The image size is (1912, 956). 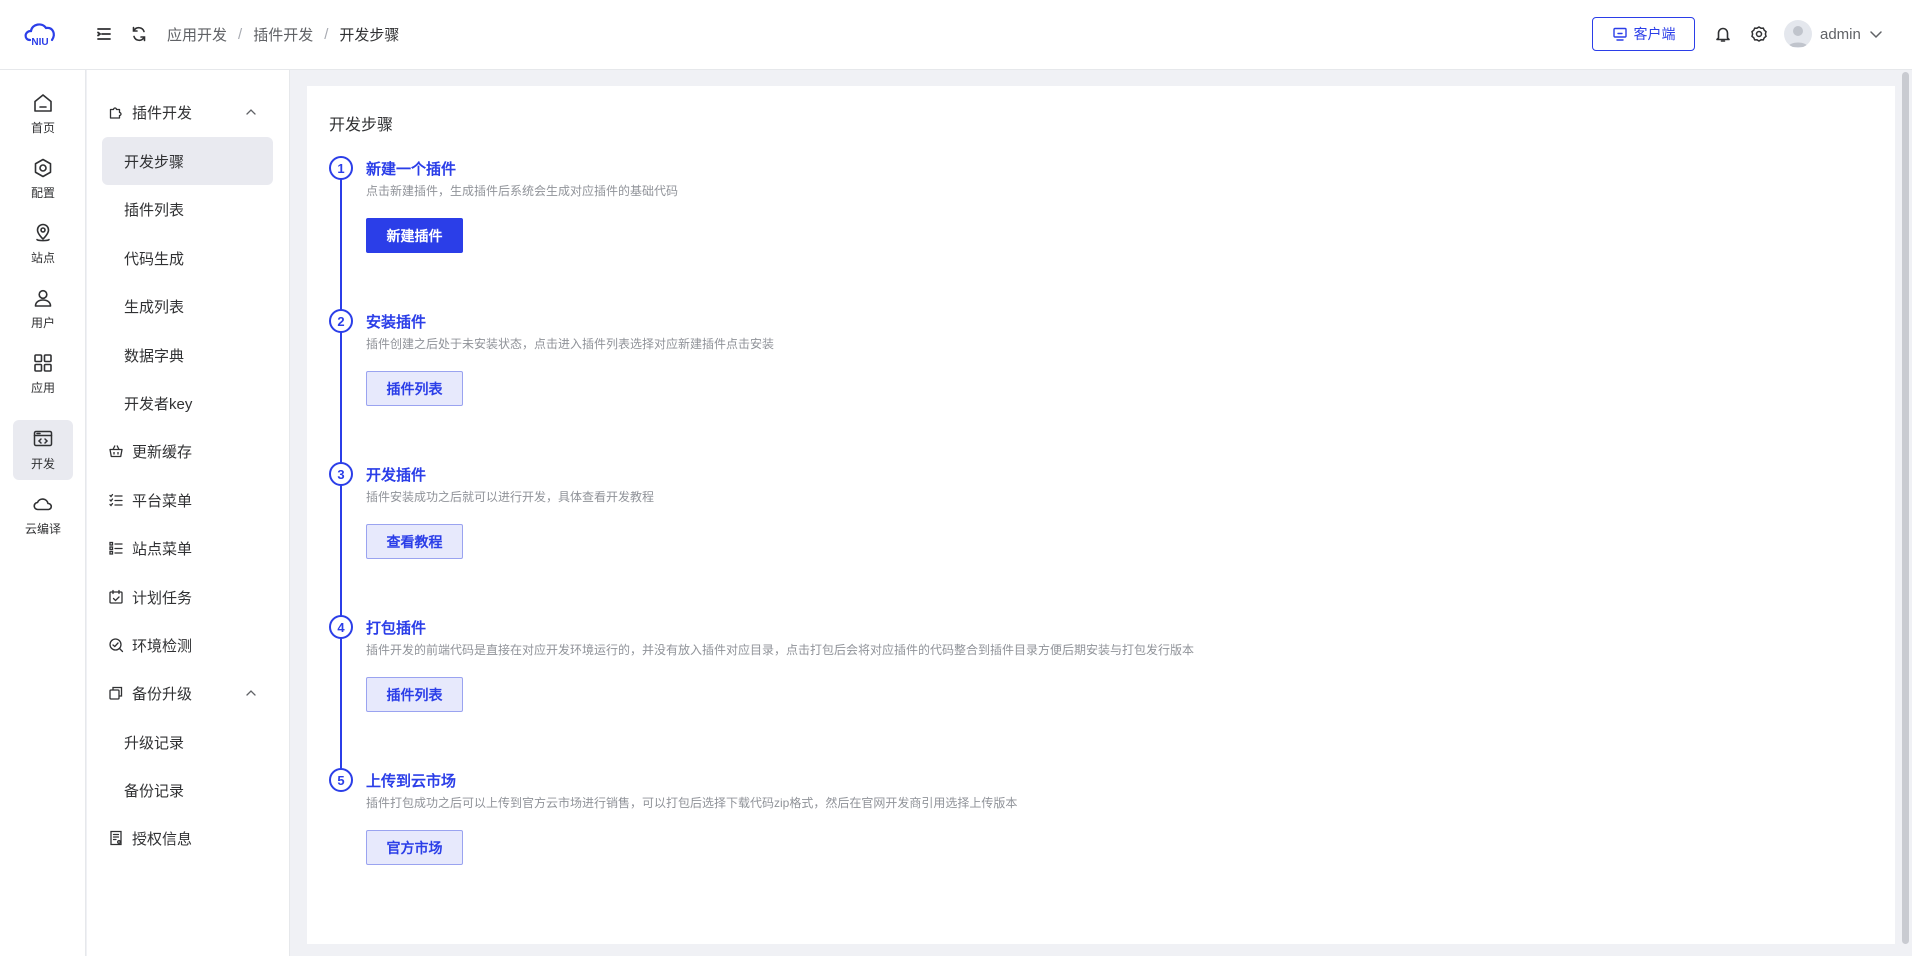 I want to click on scrollbar, so click(x=1905, y=508).